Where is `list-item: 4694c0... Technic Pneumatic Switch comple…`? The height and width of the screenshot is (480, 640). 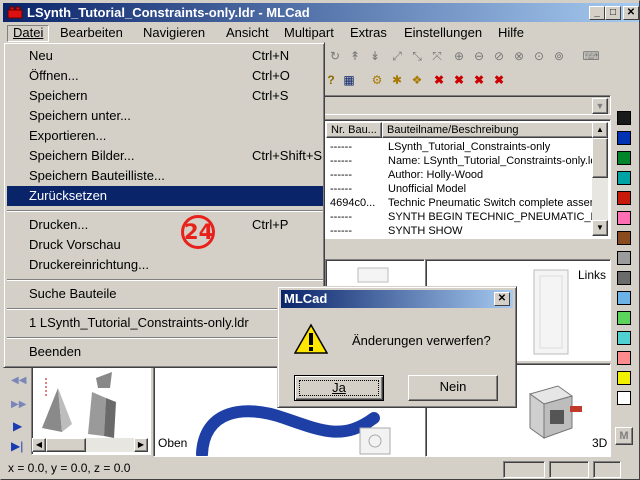 list-item: 4694c0... Technic Pneumatic Switch comple… is located at coordinates (460, 203).